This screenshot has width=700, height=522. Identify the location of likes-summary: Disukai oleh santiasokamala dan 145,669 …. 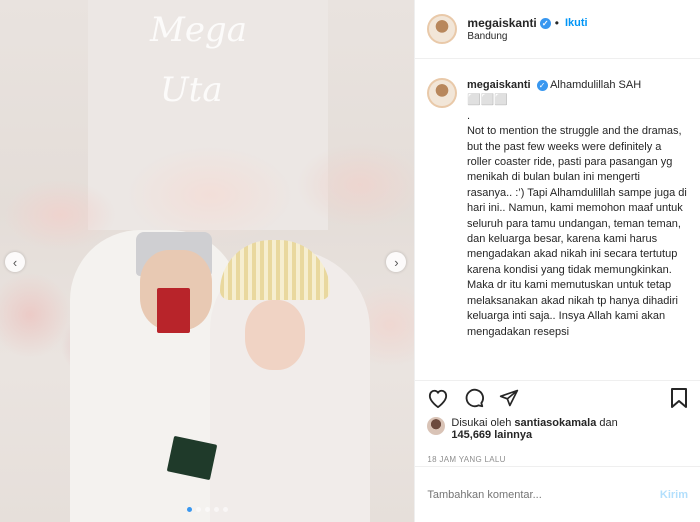
(557, 429).